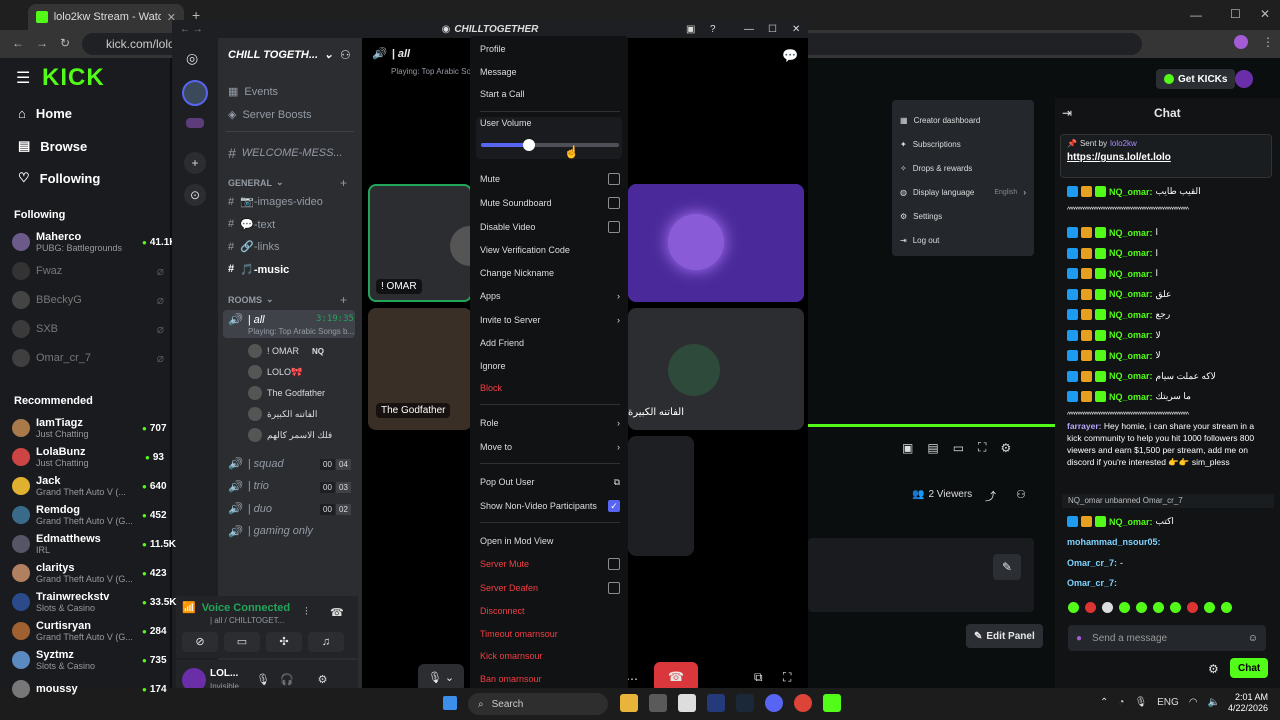  What do you see at coordinates (88, 457) in the screenshot?
I see `recommended-channel: LolaBunzJust Chatting 93` at bounding box center [88, 457].